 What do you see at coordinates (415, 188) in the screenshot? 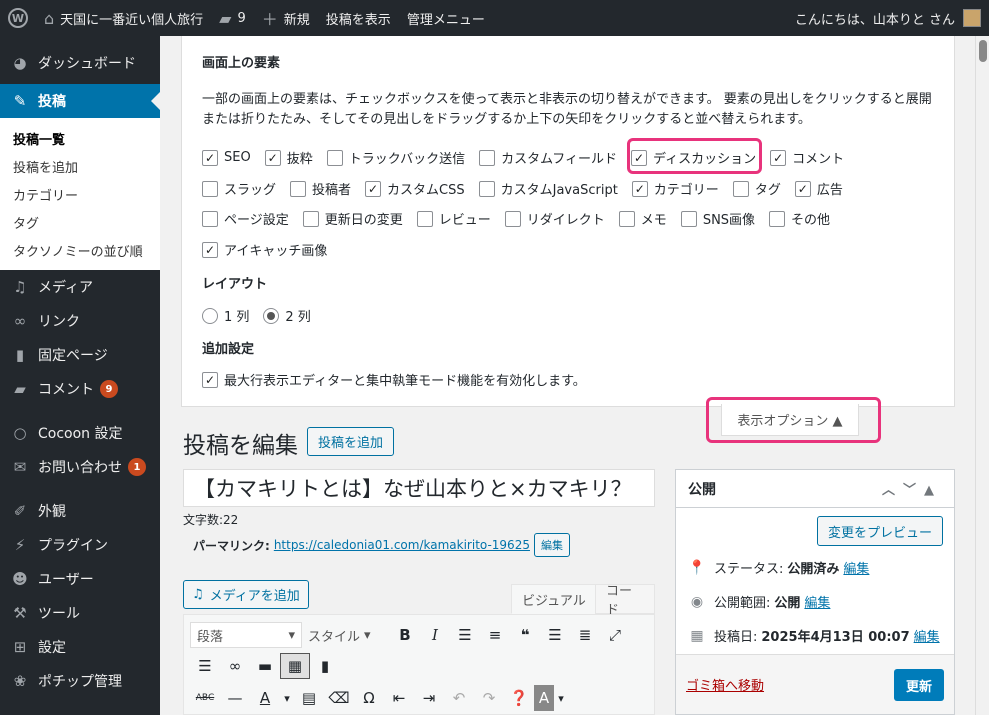
I see `checkbox-custom-css: ✓ カスタムCSS` at bounding box center [415, 188].